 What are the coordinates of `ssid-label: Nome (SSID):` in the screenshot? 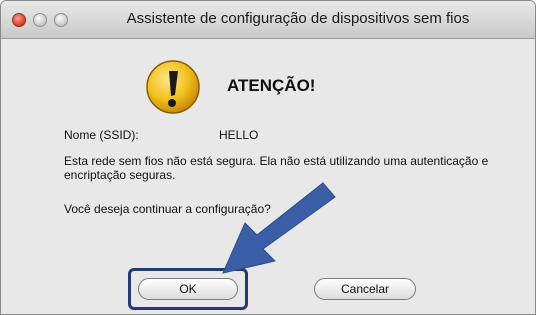 It's located at (101, 135).